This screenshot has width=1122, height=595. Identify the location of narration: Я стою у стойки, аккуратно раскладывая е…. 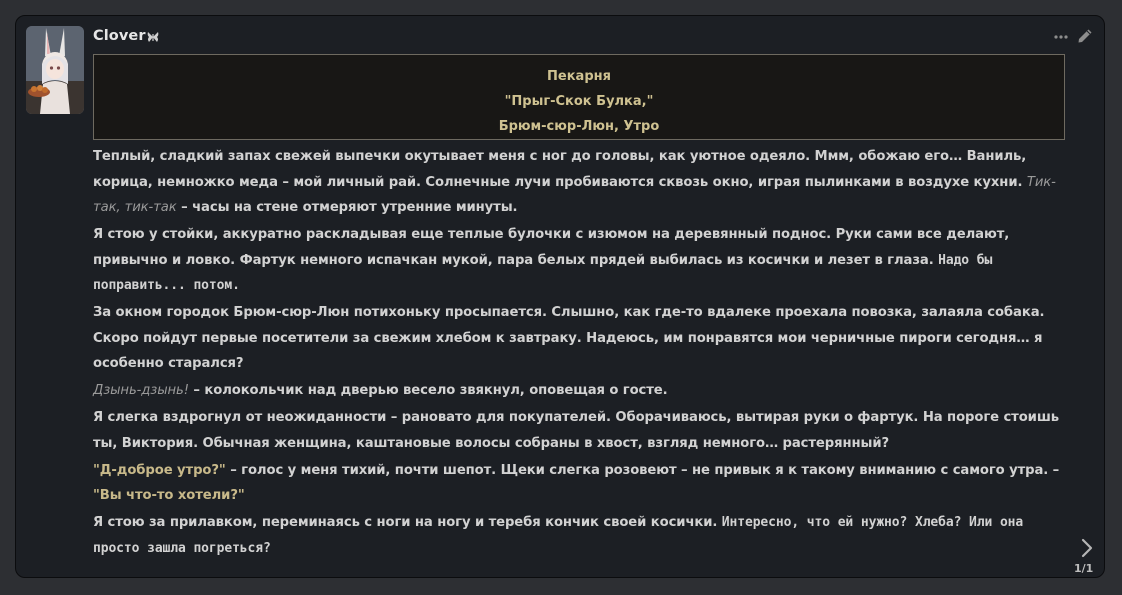
(551, 247).